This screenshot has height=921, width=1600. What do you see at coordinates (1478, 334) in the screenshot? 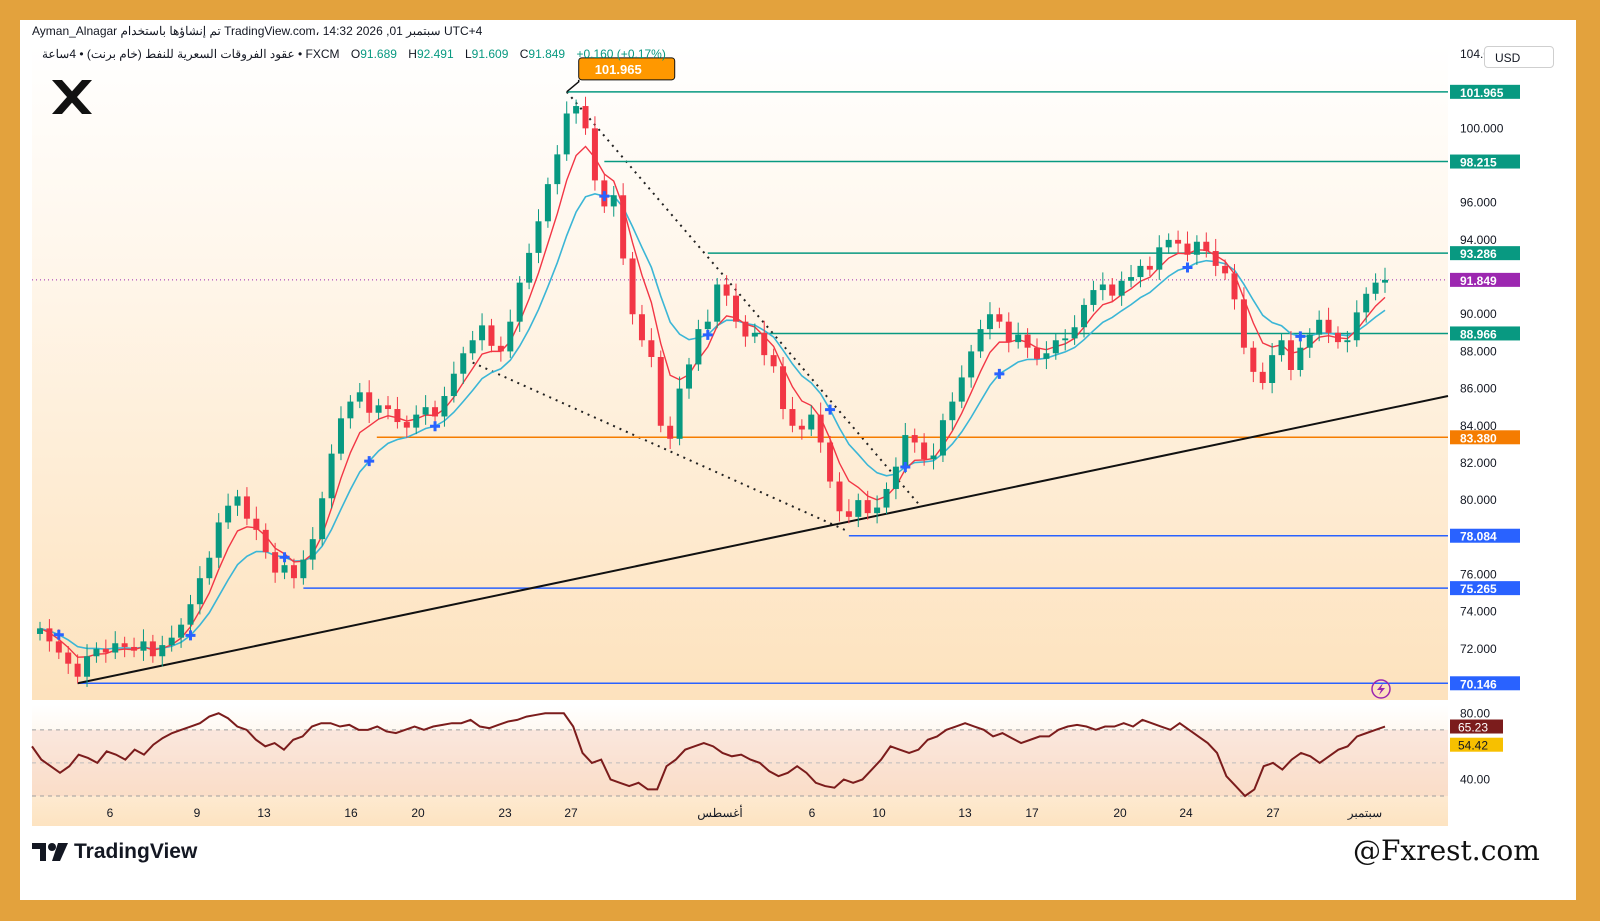
I see `level-label: 88.966` at bounding box center [1478, 334].